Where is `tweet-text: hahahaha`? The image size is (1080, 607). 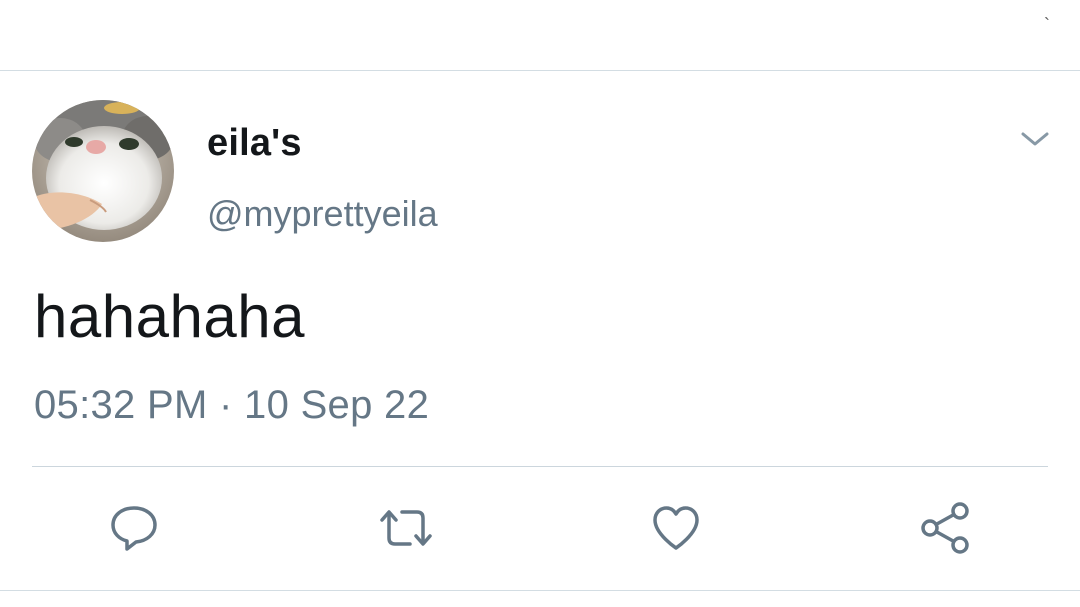
tweet-text: hahahaha is located at coordinates (169, 316).